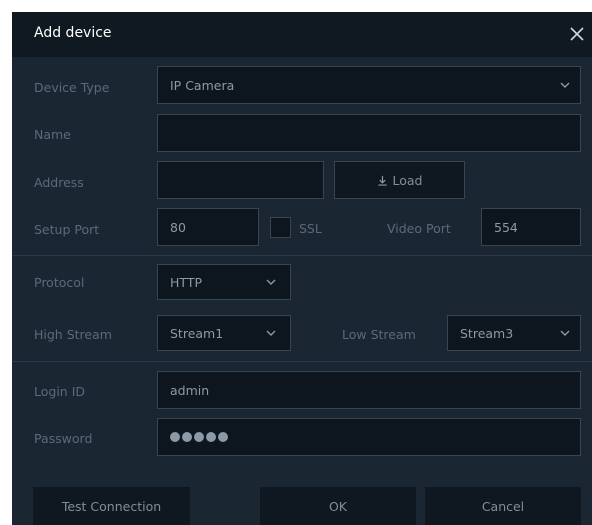 The height and width of the screenshot is (525, 592). I want to click on login-id-value: admin, so click(190, 390).